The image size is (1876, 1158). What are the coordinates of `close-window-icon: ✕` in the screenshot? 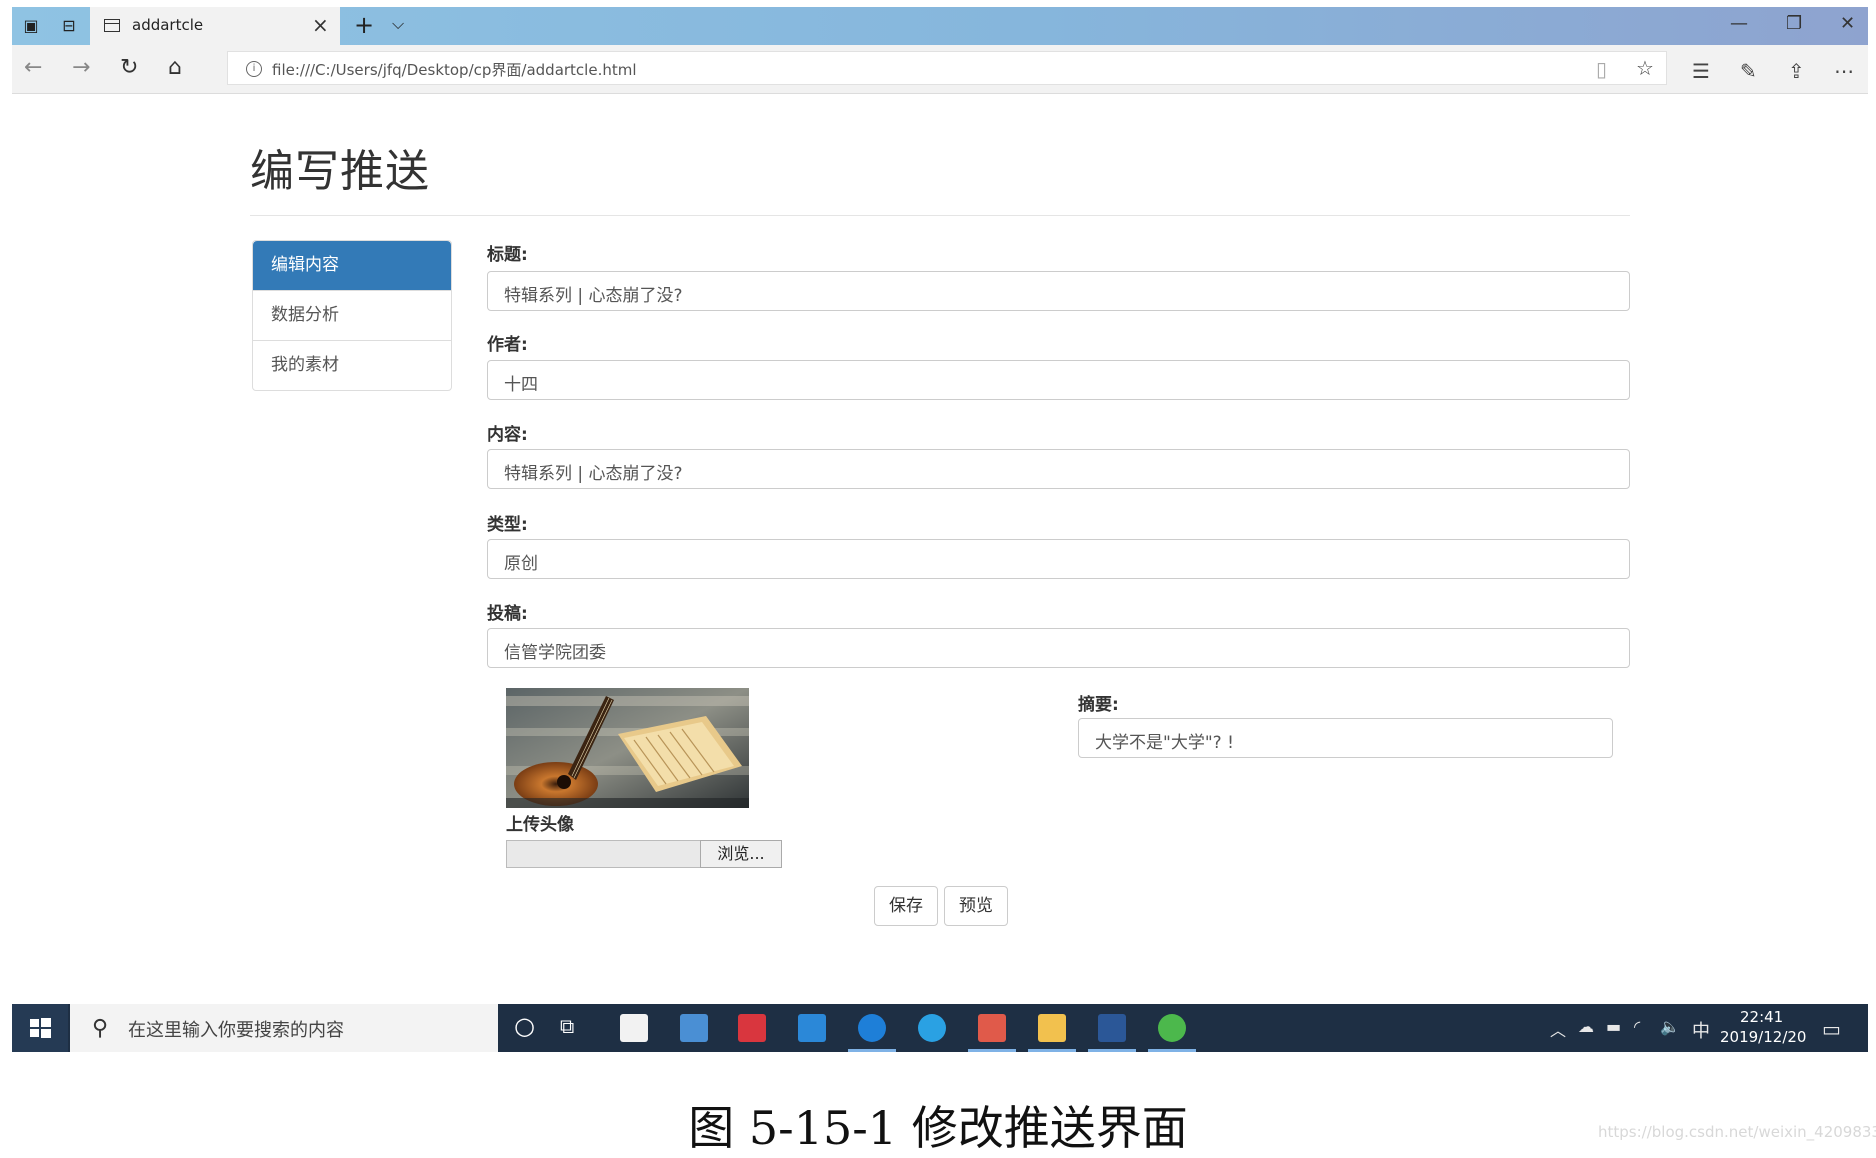 It's located at (1847, 23).